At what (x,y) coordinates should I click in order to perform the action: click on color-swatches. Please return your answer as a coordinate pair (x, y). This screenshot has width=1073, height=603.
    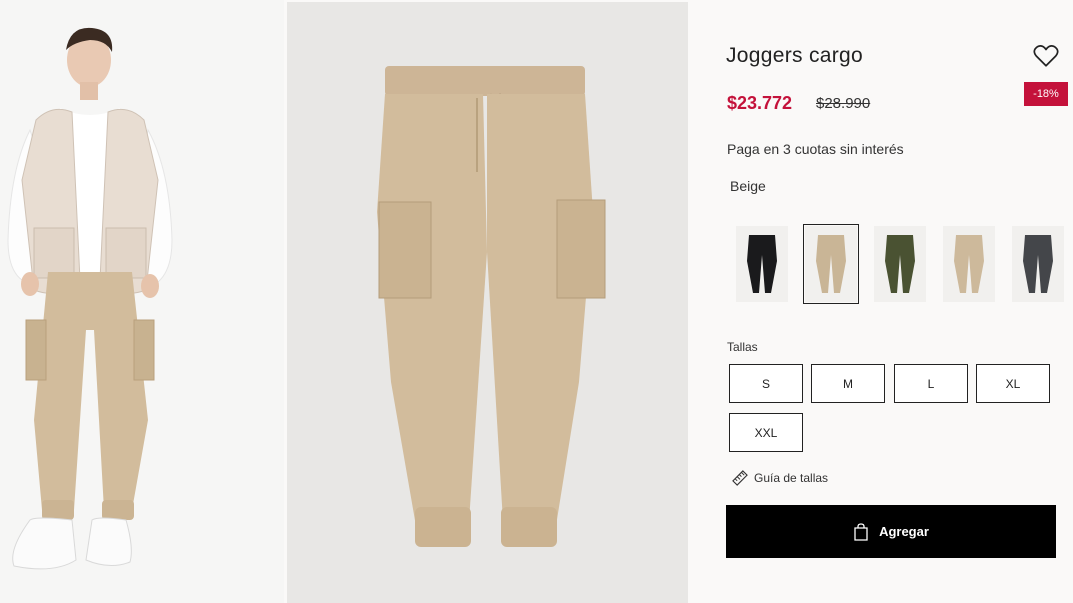
    Looking at the image, I should click on (902, 265).